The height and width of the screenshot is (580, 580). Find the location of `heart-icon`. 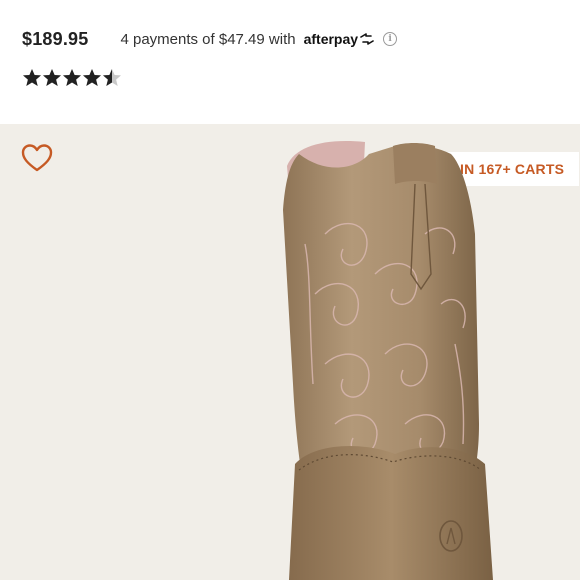

heart-icon is located at coordinates (37, 158).